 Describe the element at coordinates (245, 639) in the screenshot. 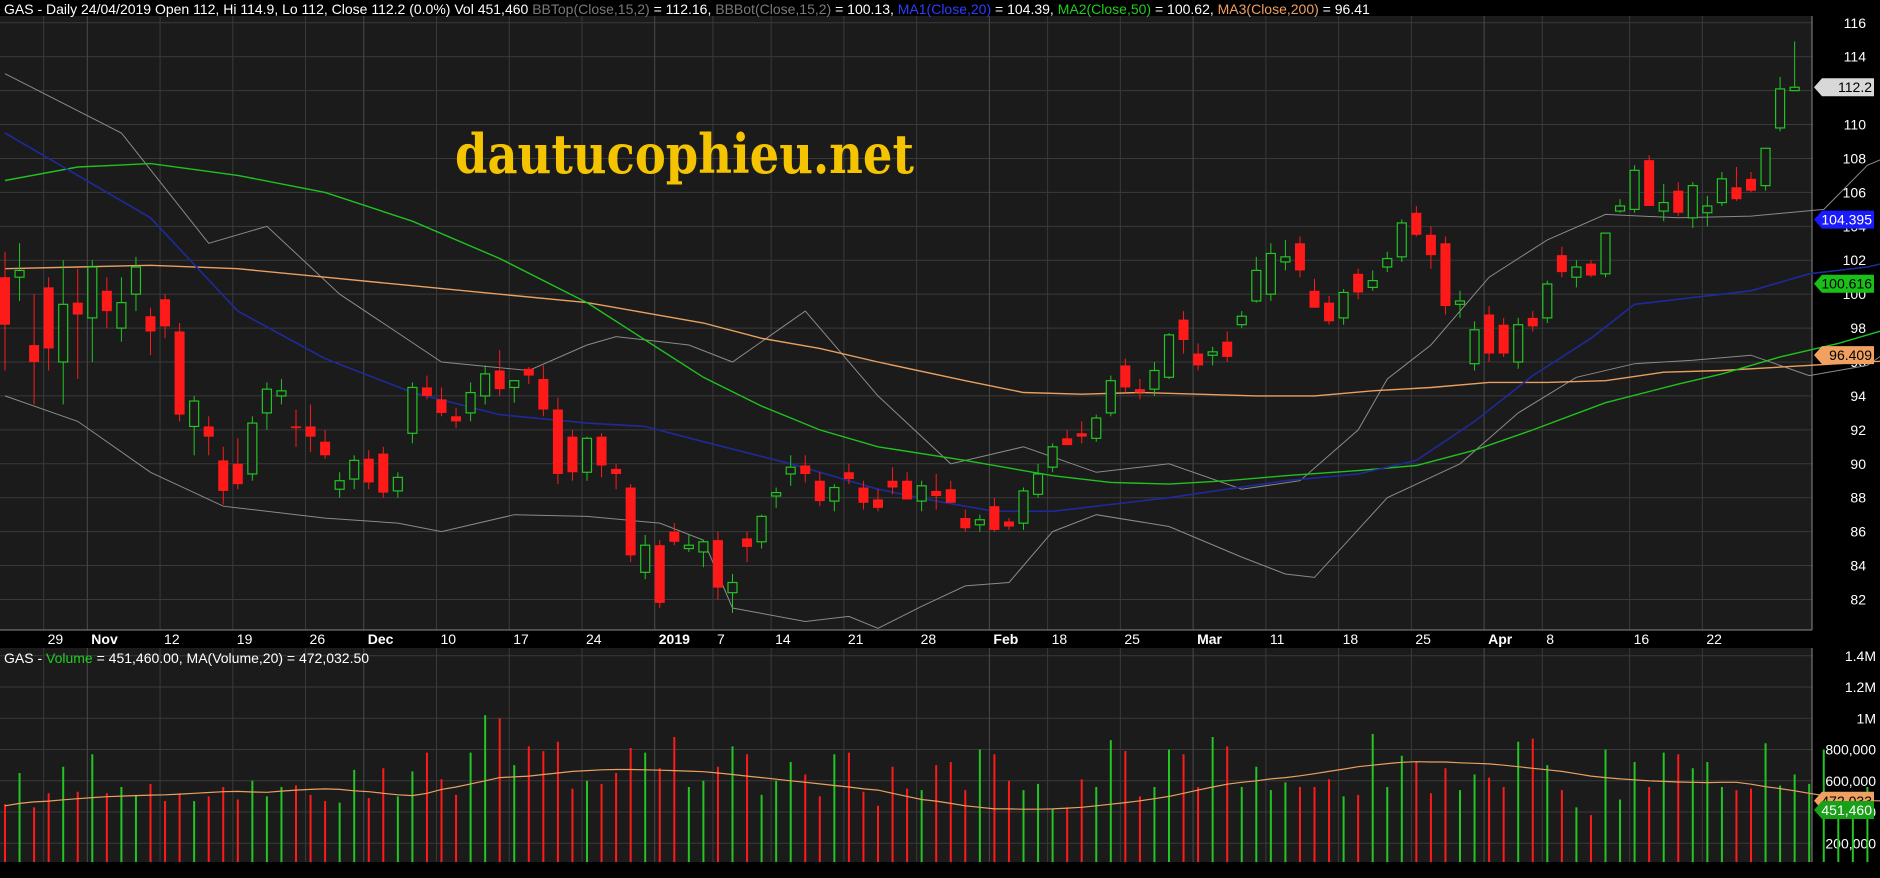

I see `x-axis-tick: 19` at that location.